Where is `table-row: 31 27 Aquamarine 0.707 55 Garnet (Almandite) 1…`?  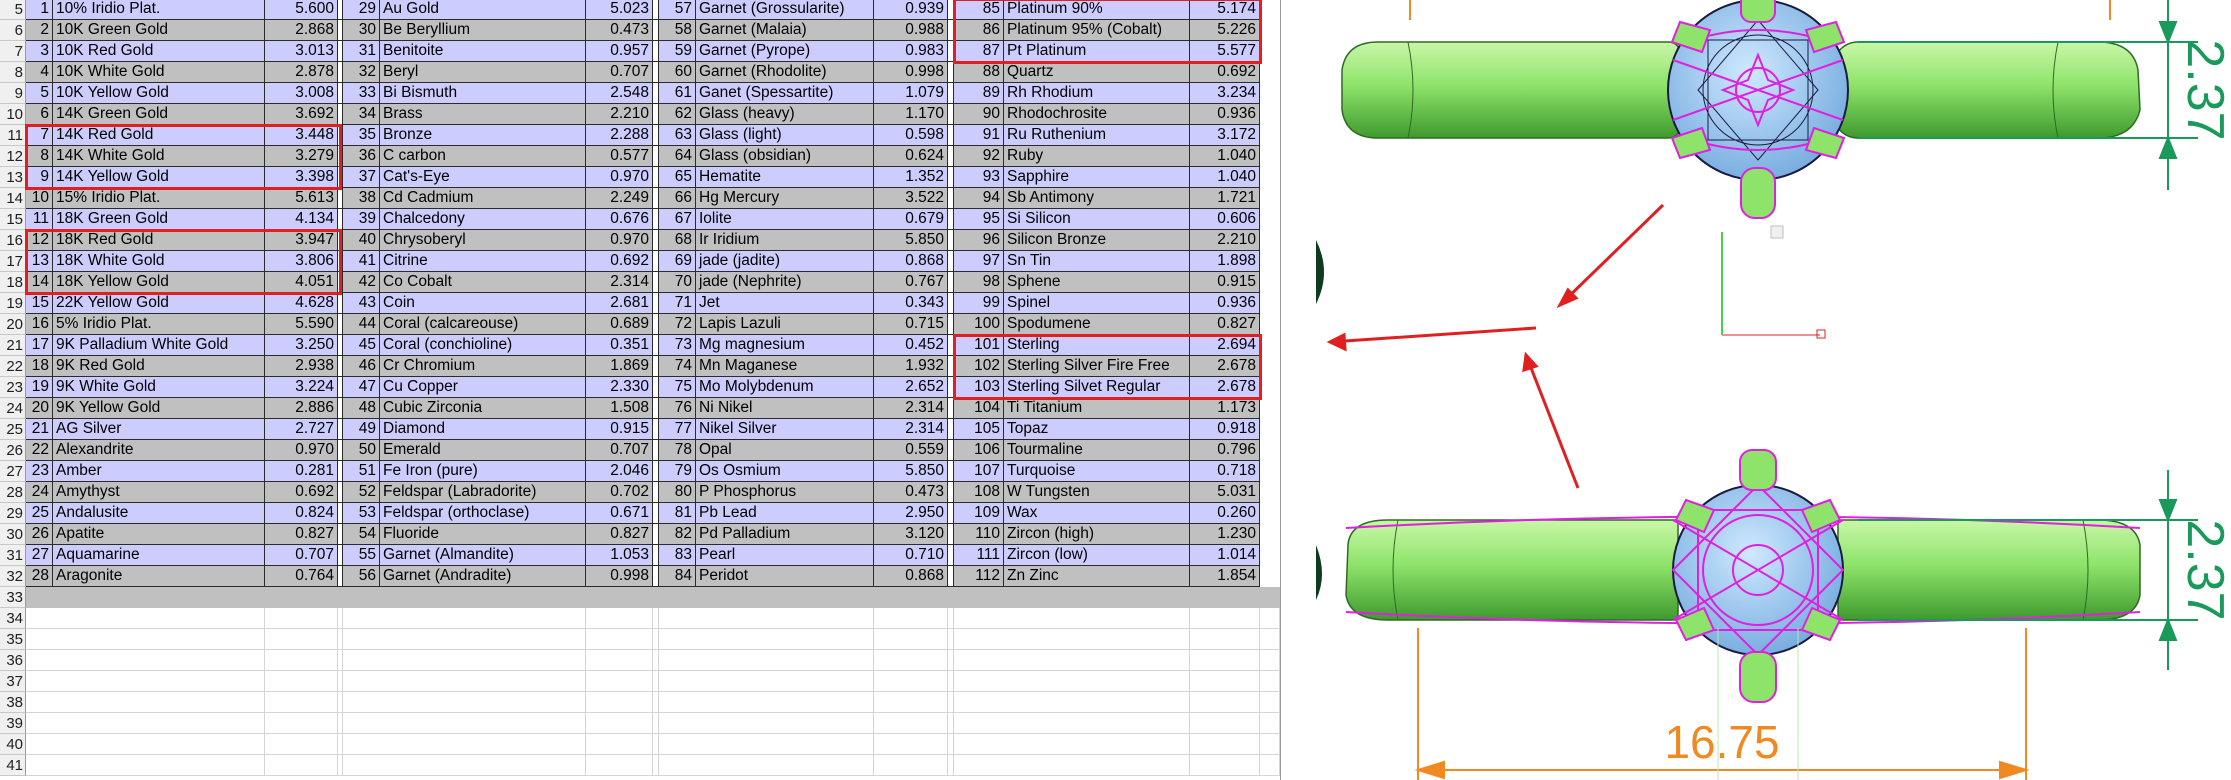
table-row: 31 27 Aquamarine 0.707 55 Garnet (Almandite) 1… is located at coordinates (640, 555).